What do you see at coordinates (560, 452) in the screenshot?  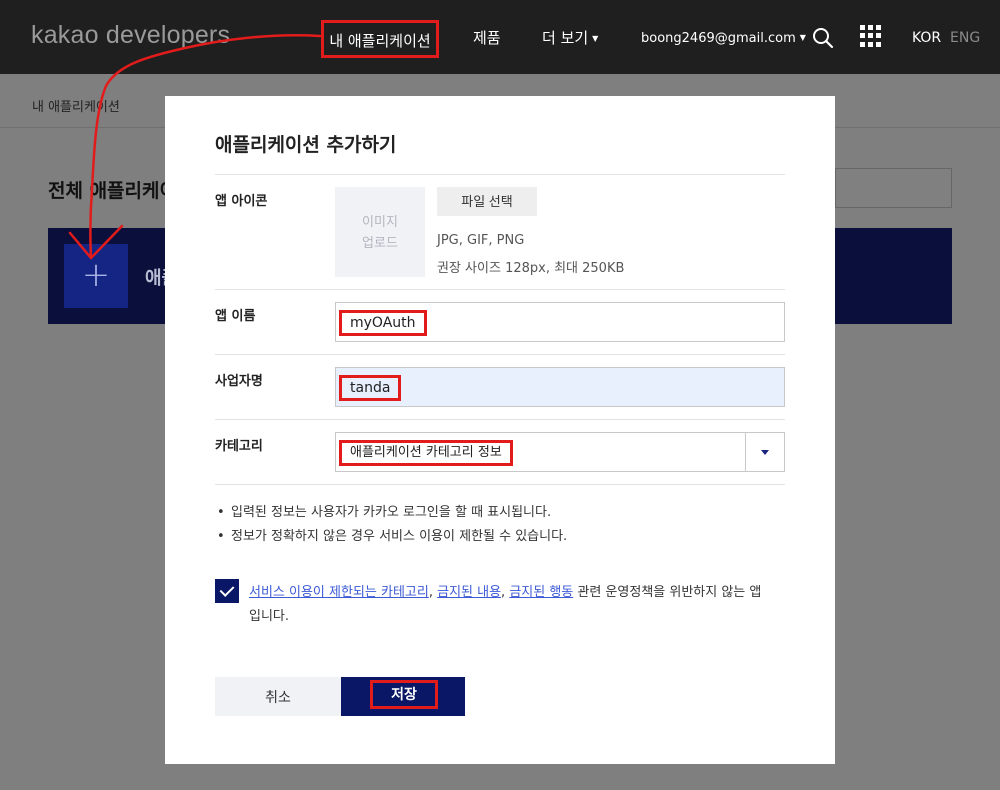 I see `category-select: 애플리케이션 카테고리 정보` at bounding box center [560, 452].